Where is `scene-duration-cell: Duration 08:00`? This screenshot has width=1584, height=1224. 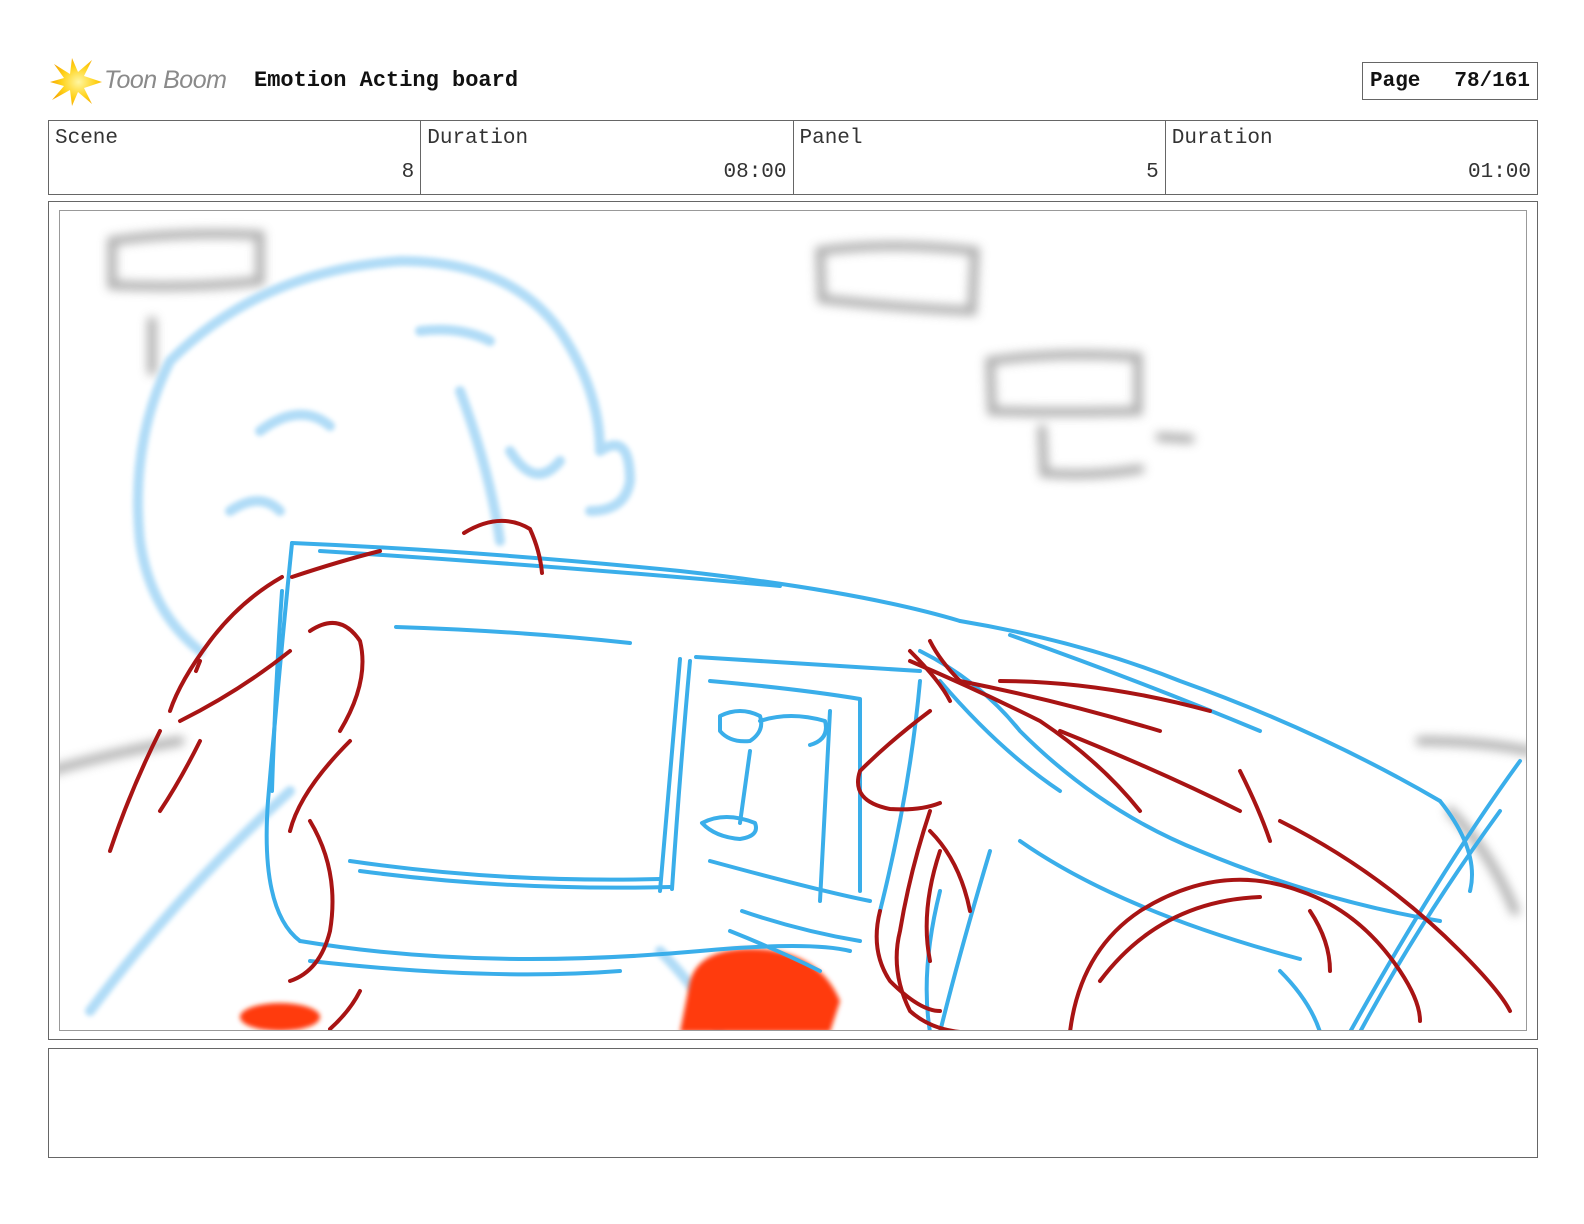 scene-duration-cell: Duration 08:00 is located at coordinates (607, 157).